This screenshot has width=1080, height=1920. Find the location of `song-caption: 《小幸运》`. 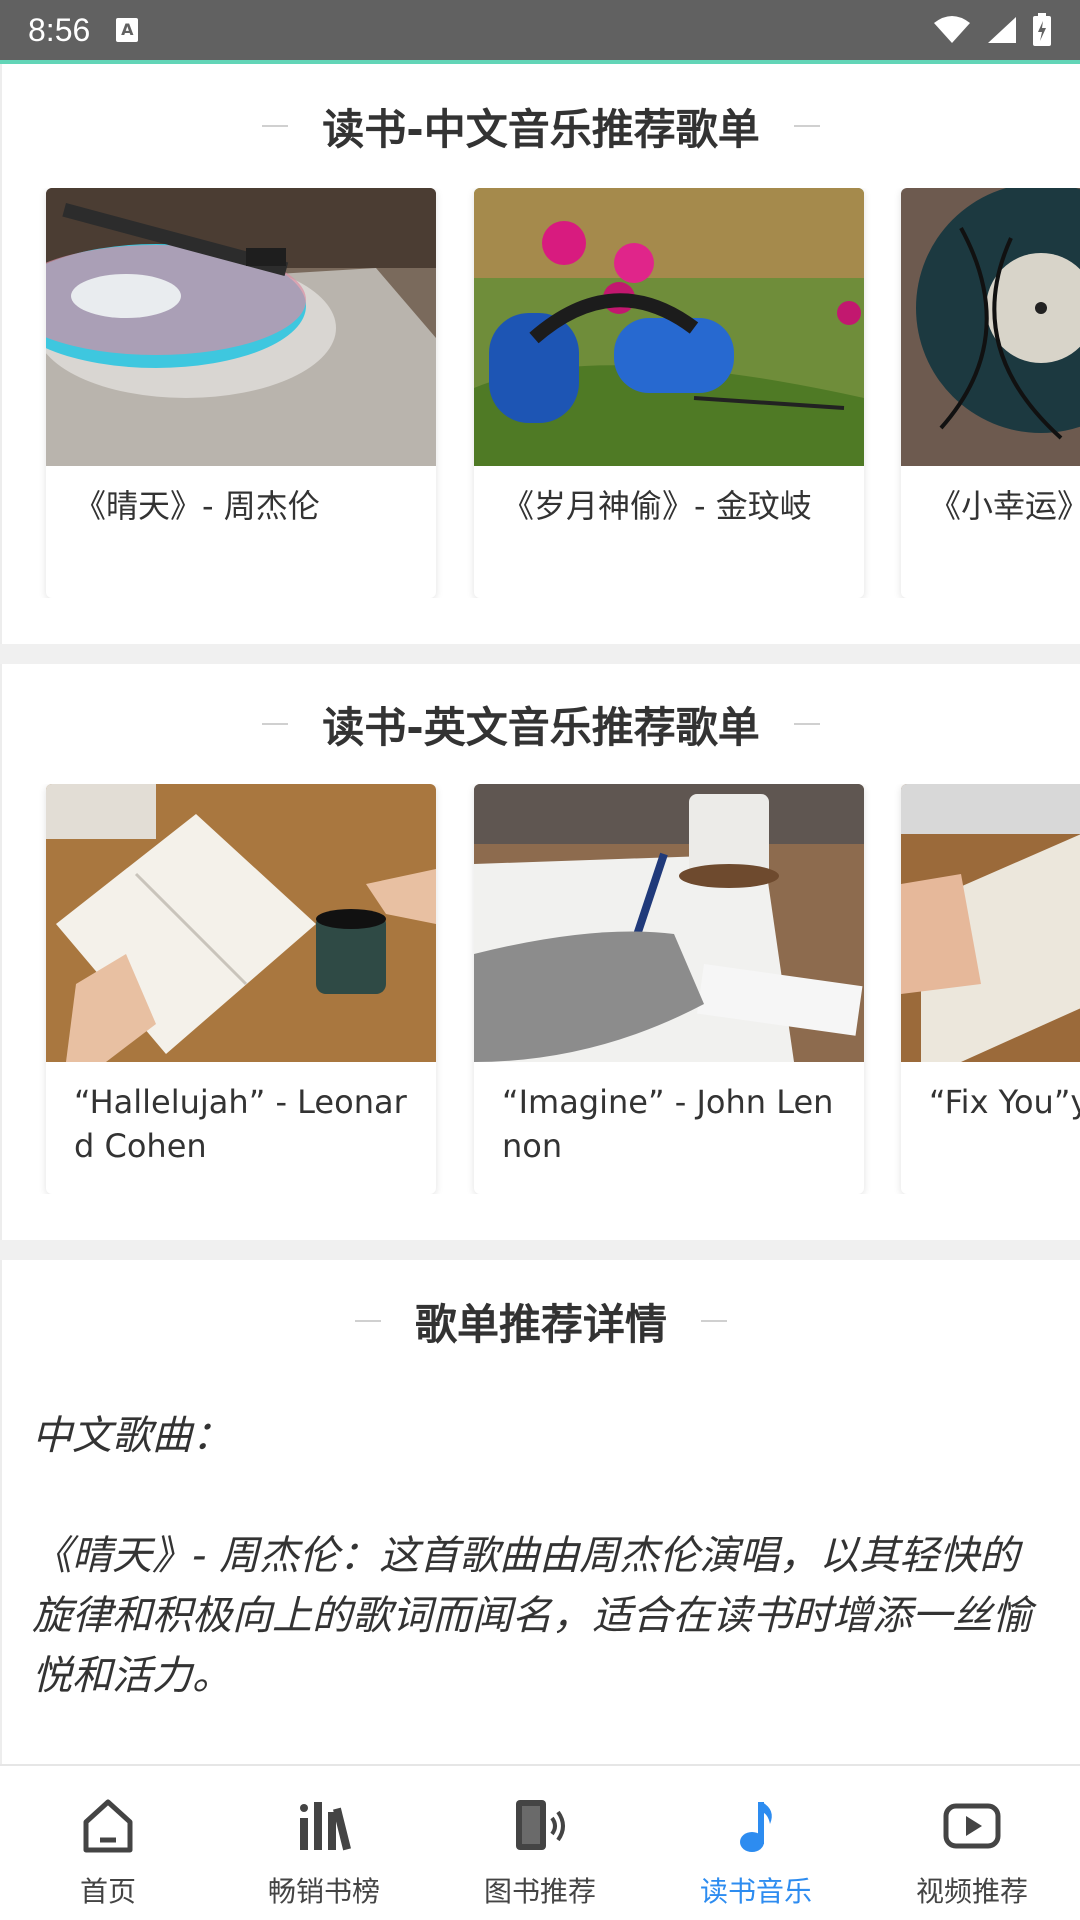

song-caption: 《小幸运》 is located at coordinates (1004, 506).